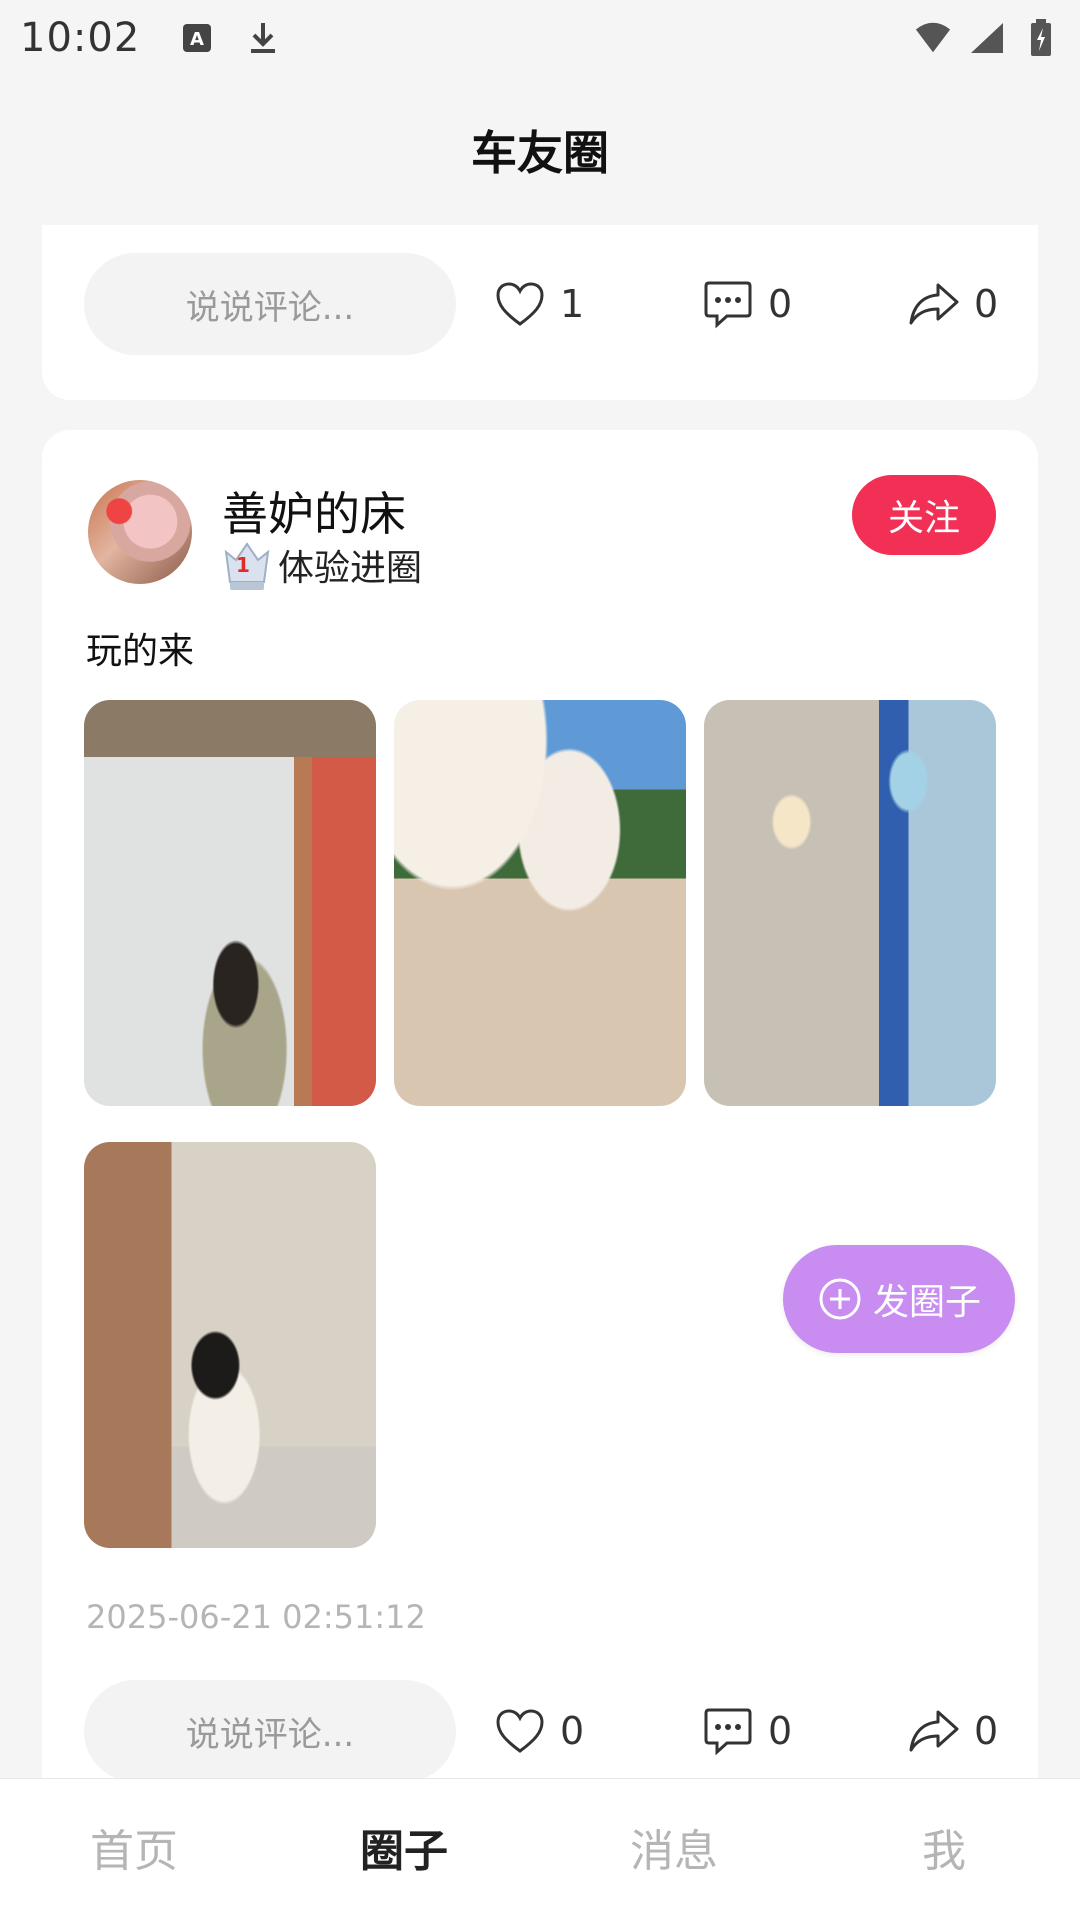 This screenshot has width=1080, height=1920. Describe the element at coordinates (140, 651) in the screenshot. I see `post-text: 玩的来` at that location.